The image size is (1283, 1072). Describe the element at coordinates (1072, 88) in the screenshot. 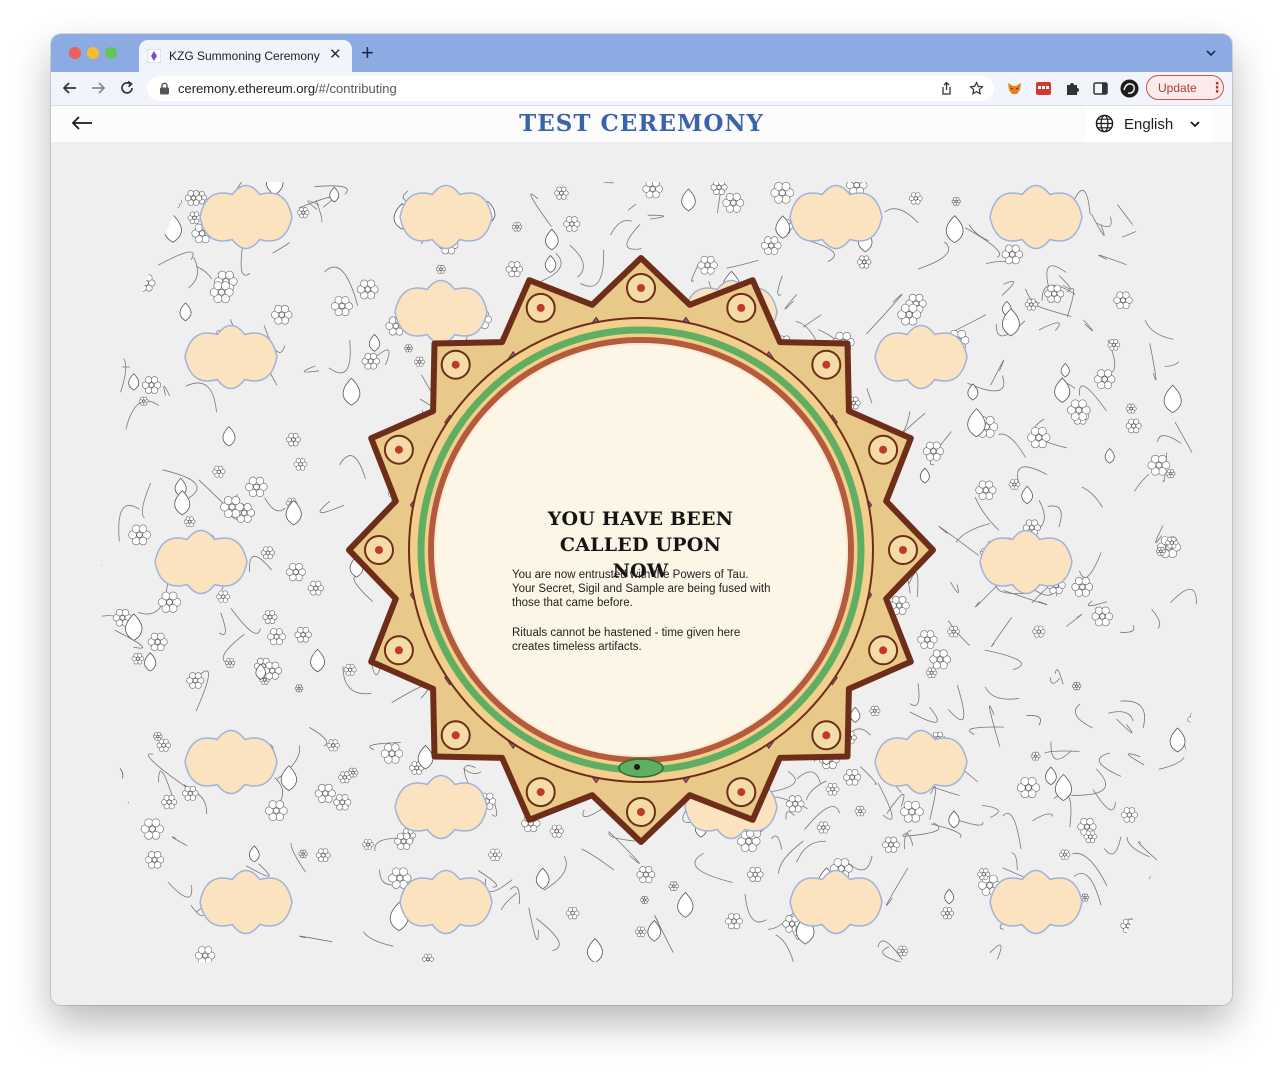

I see `puzzle-icon` at that location.